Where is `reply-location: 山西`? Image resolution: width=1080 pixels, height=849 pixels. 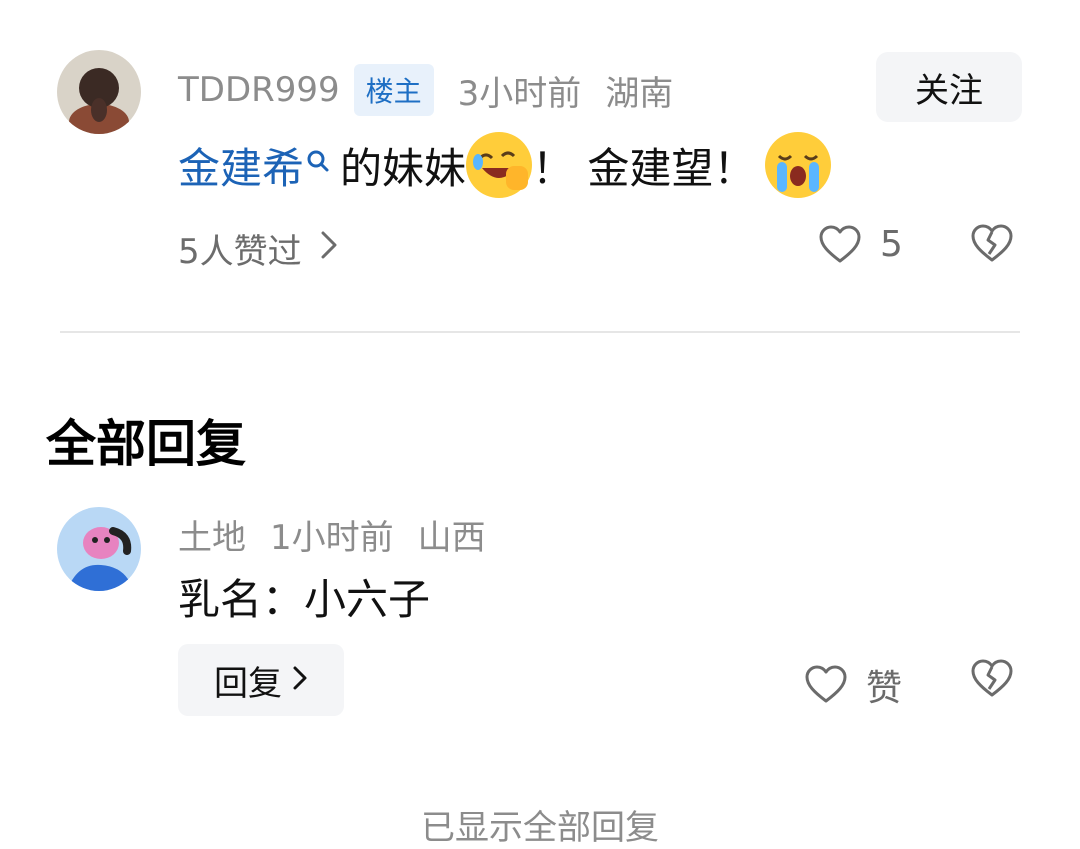
reply-location: 山西 is located at coordinates (451, 538).